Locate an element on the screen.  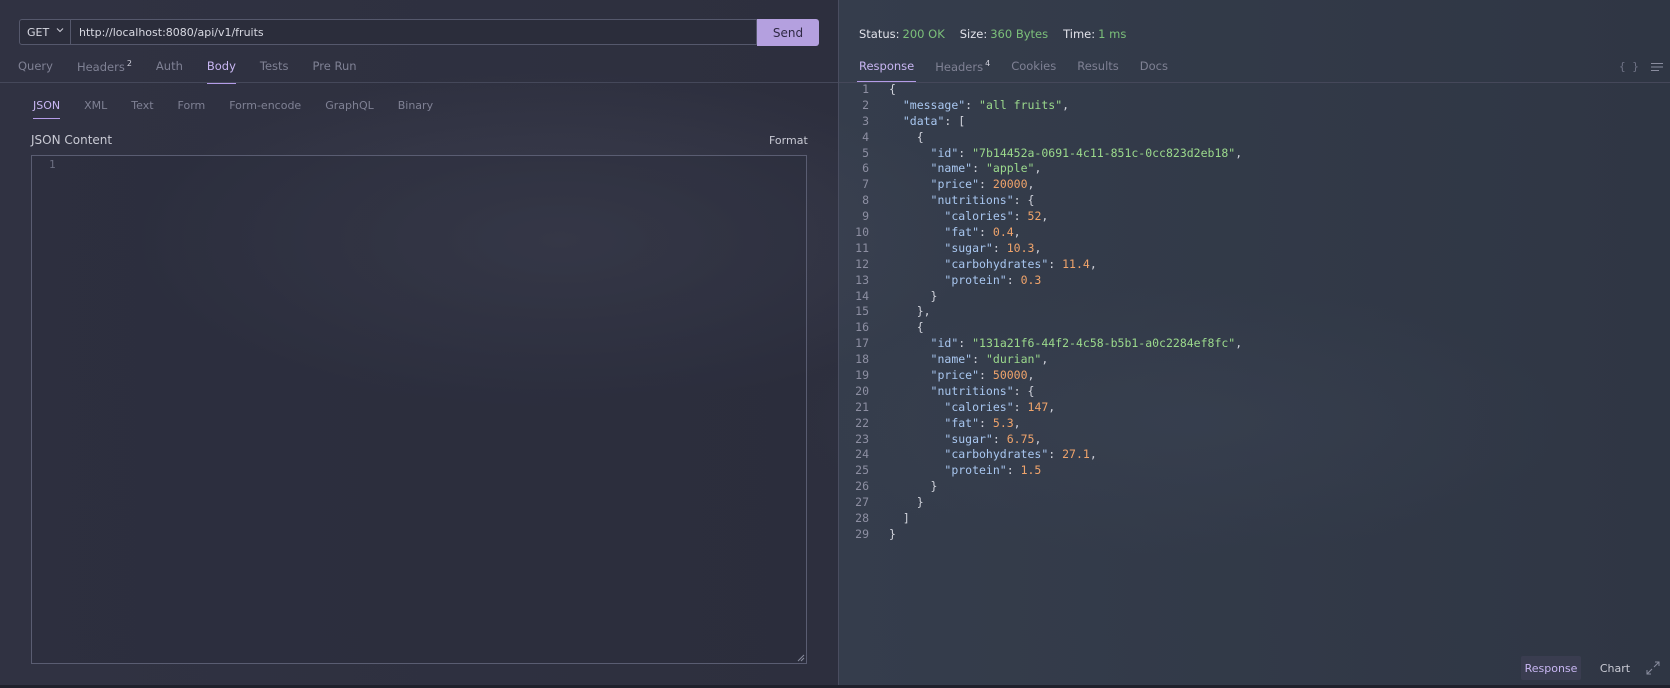
response-tab-headers: Headers 4 is located at coordinates (962, 69).